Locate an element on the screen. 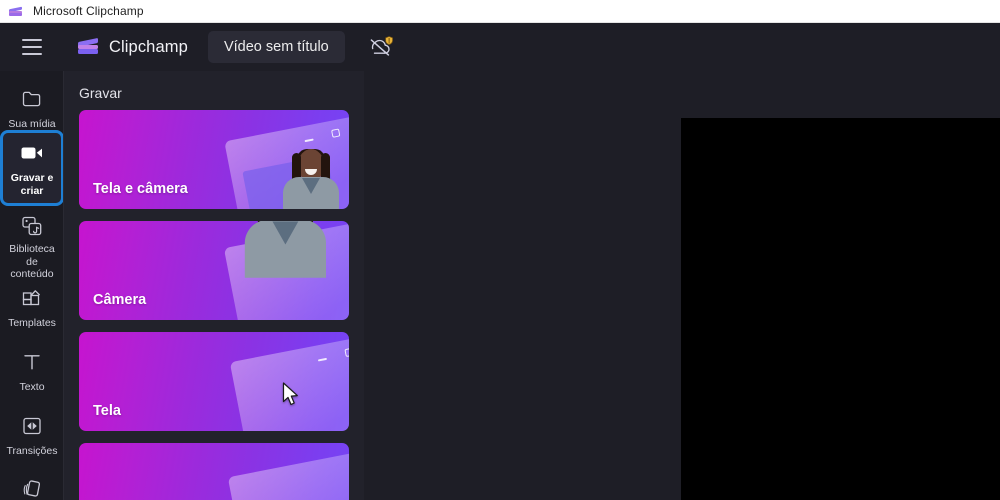  folder-icon is located at coordinates (32, 99).